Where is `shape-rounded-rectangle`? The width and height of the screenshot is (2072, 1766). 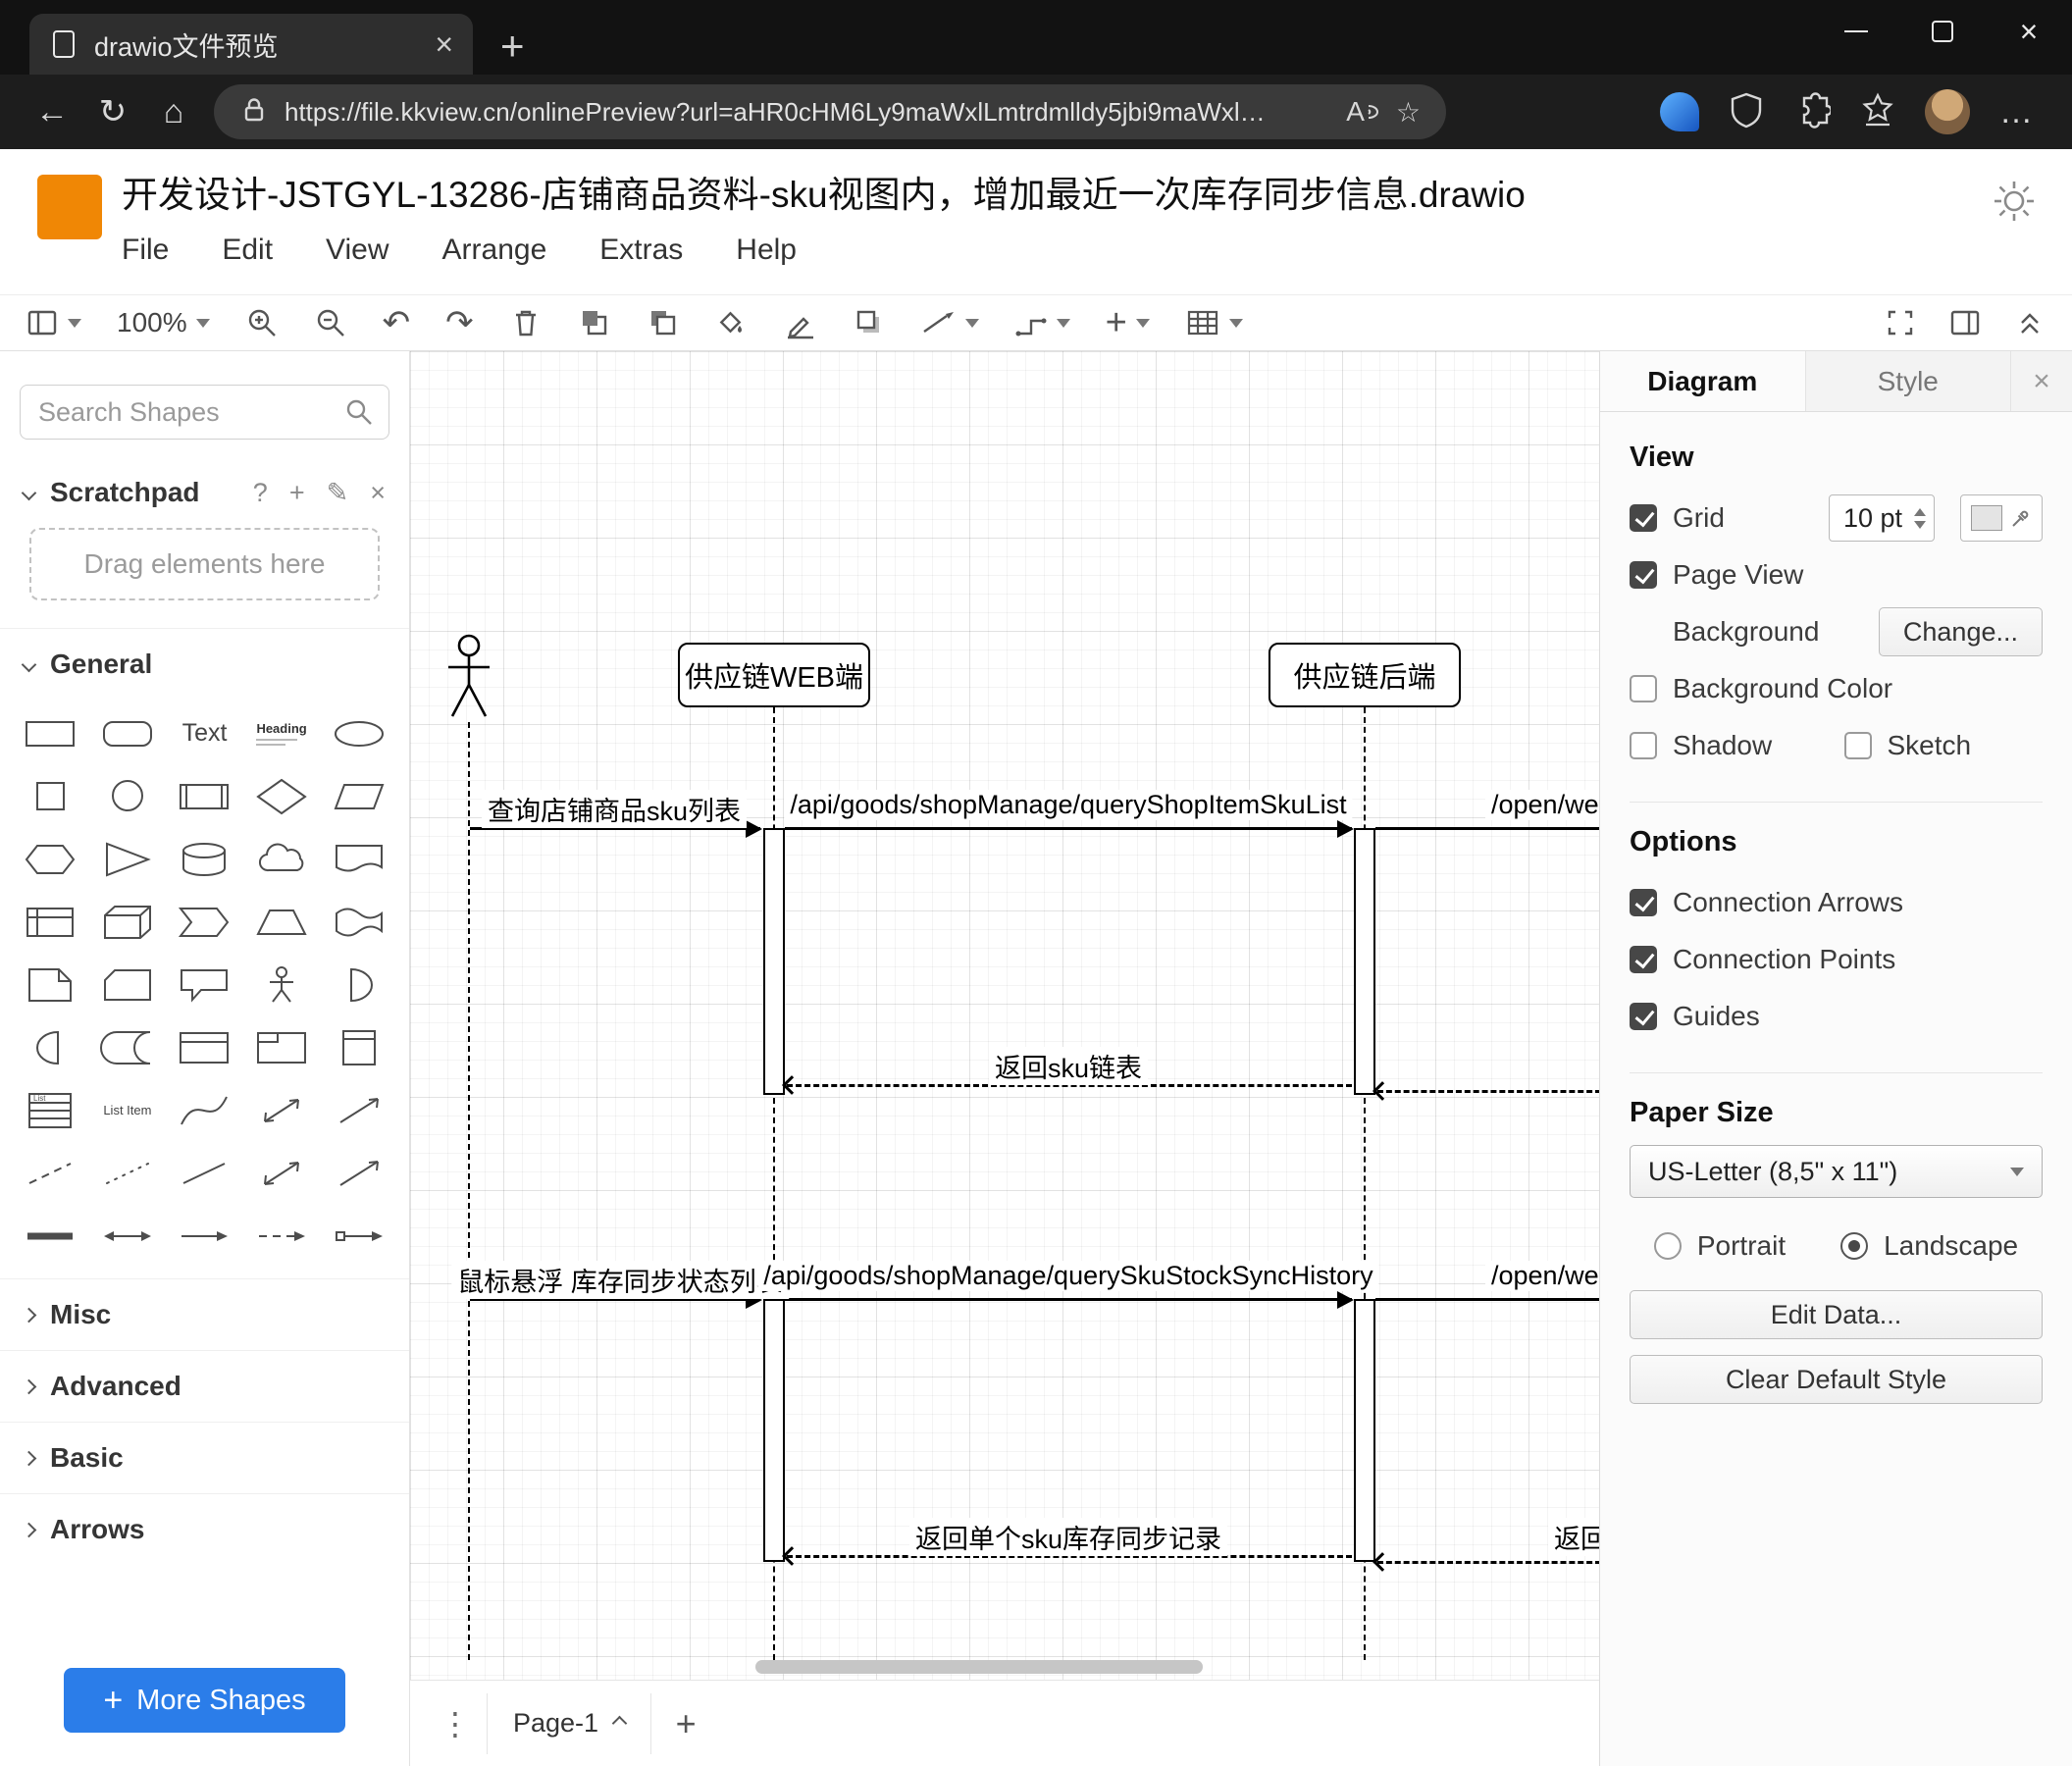
shape-rounded-rectangle is located at coordinates (128, 733).